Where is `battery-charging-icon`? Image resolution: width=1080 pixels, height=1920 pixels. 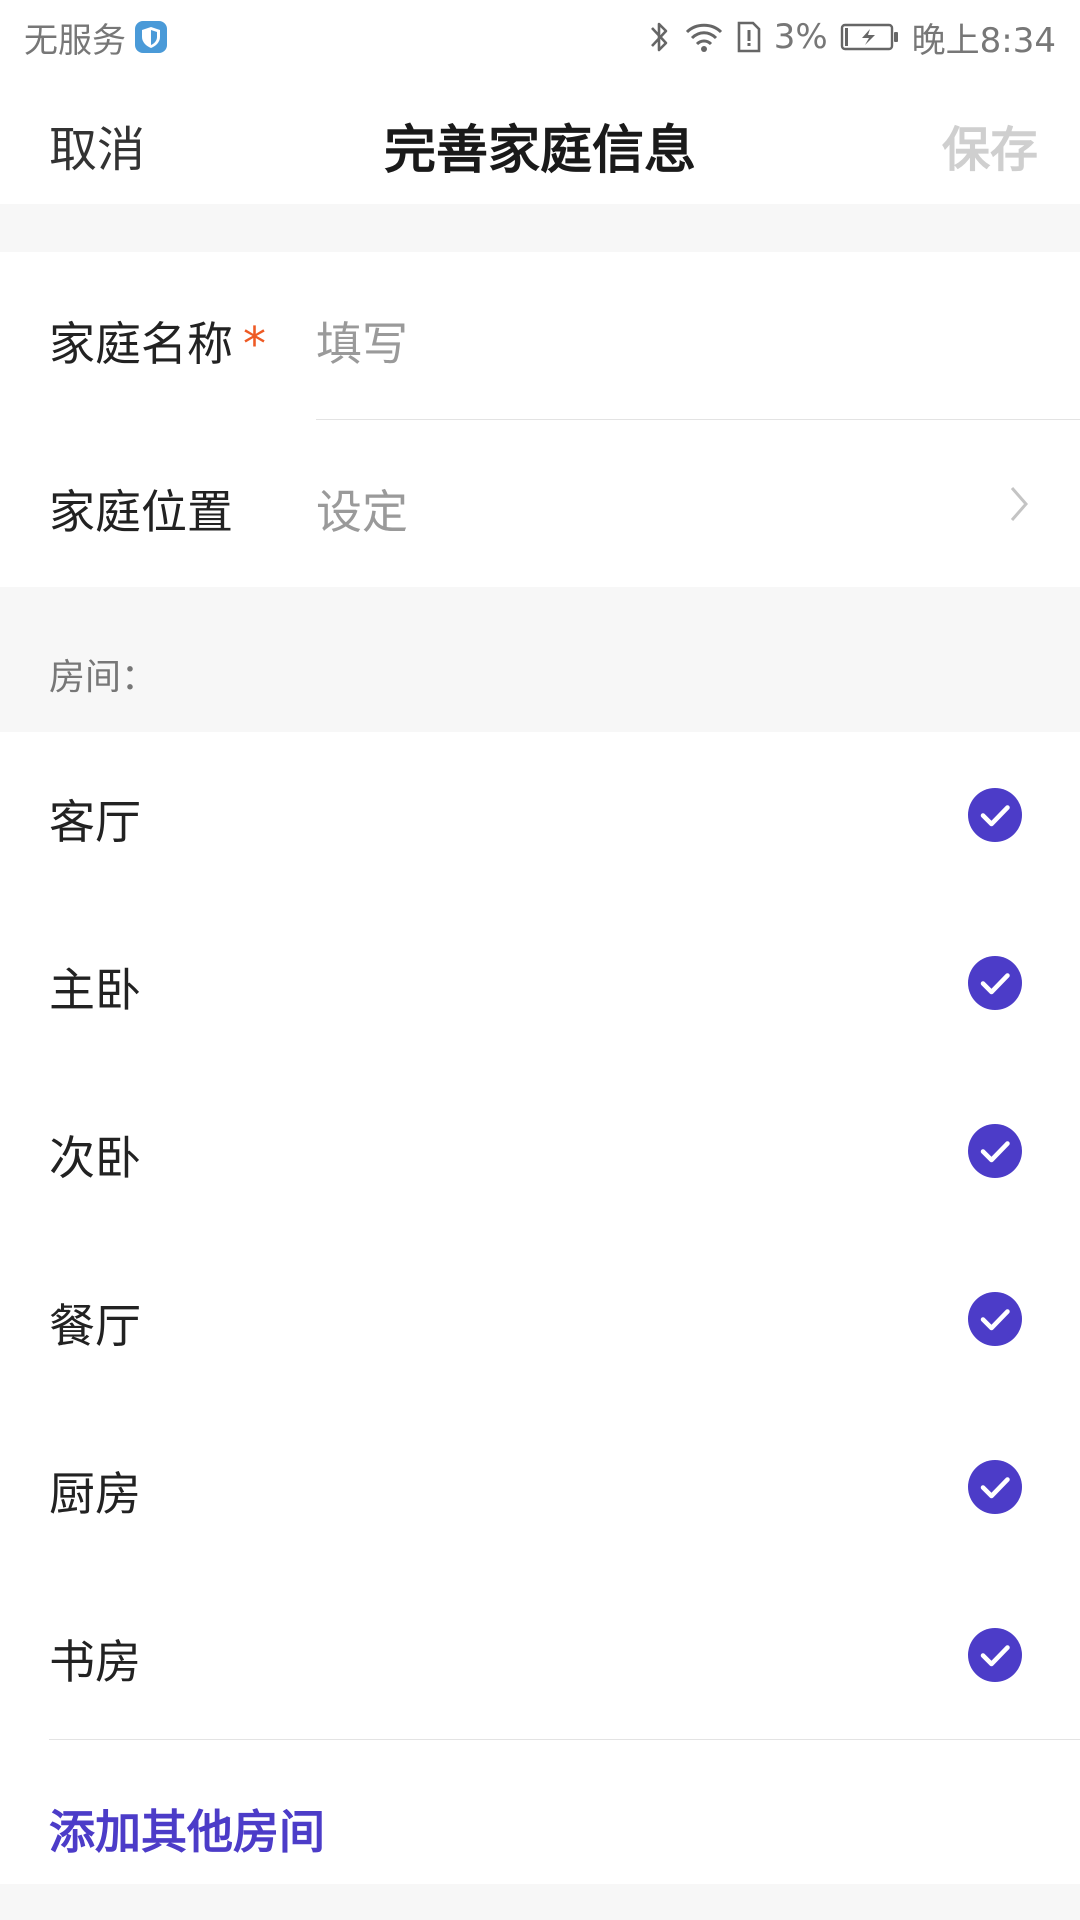
battery-charging-icon is located at coordinates (870, 37).